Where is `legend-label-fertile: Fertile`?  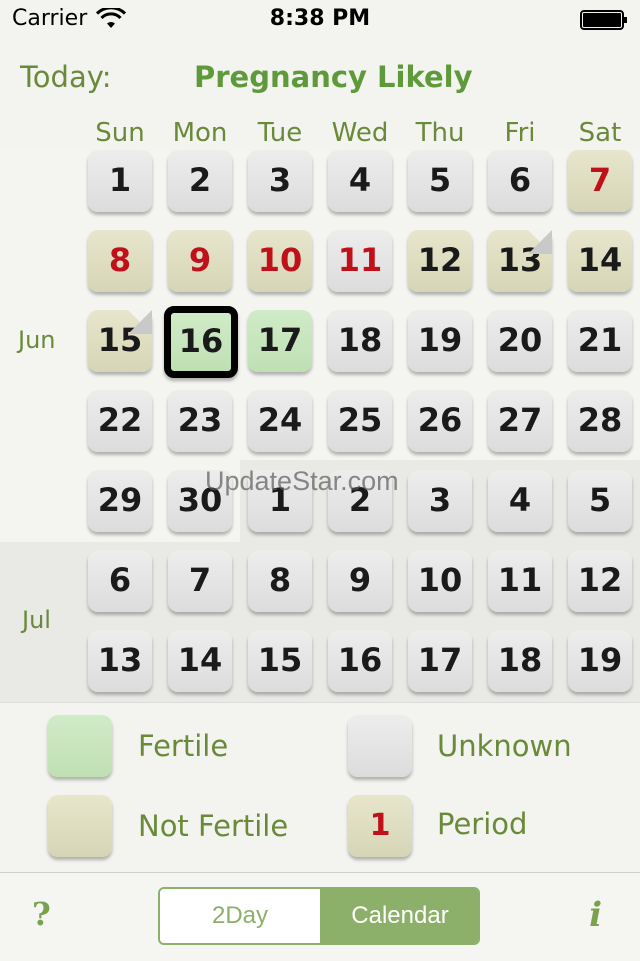
legend-label-fertile: Fertile is located at coordinates (183, 746).